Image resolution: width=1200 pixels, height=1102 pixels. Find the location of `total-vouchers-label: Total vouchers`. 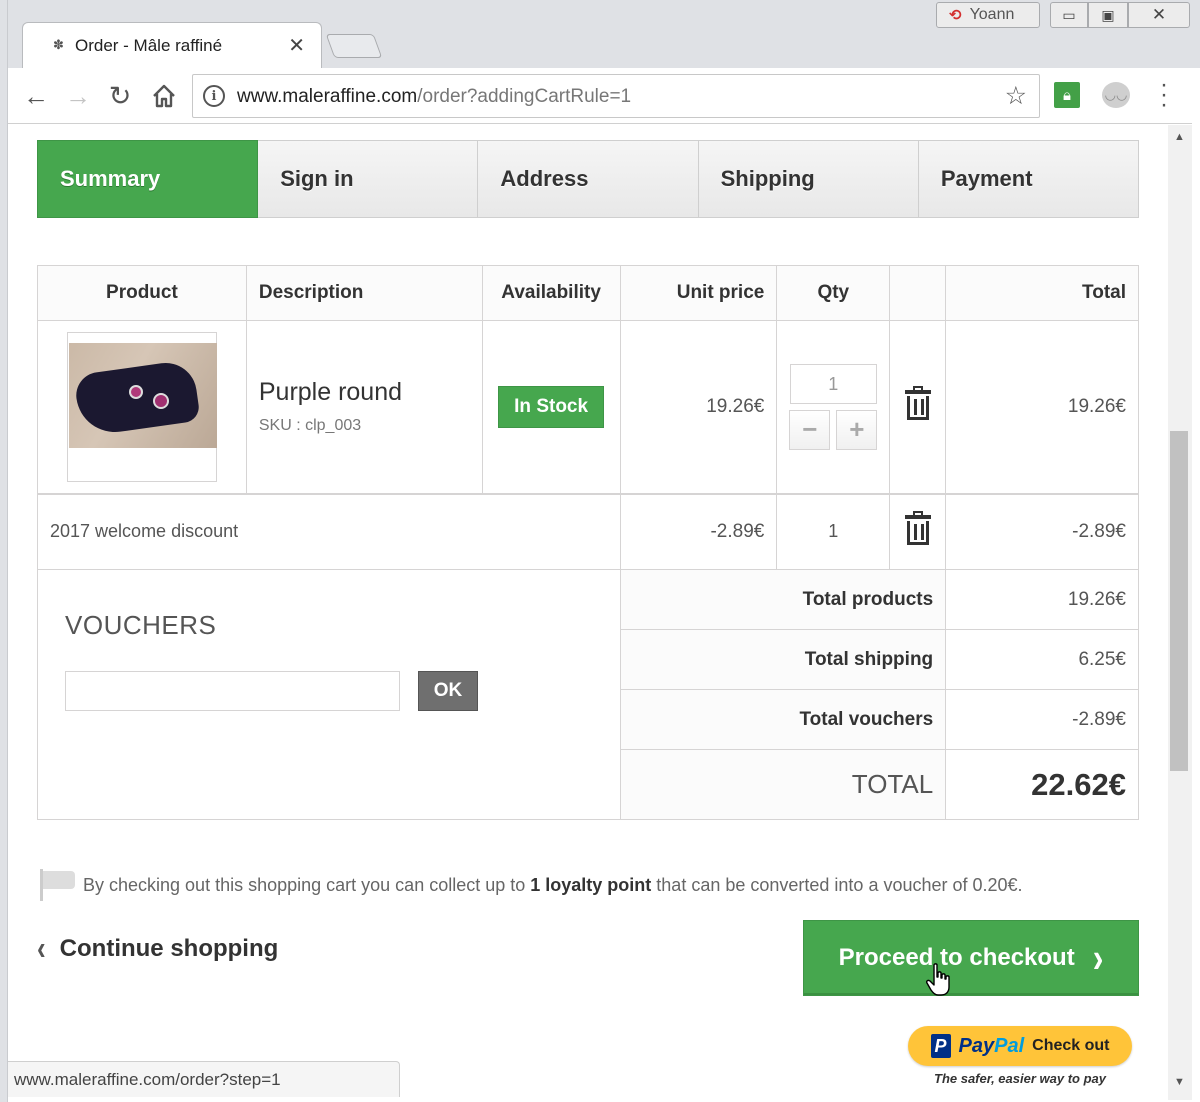

total-vouchers-label: Total vouchers is located at coordinates (783, 719).